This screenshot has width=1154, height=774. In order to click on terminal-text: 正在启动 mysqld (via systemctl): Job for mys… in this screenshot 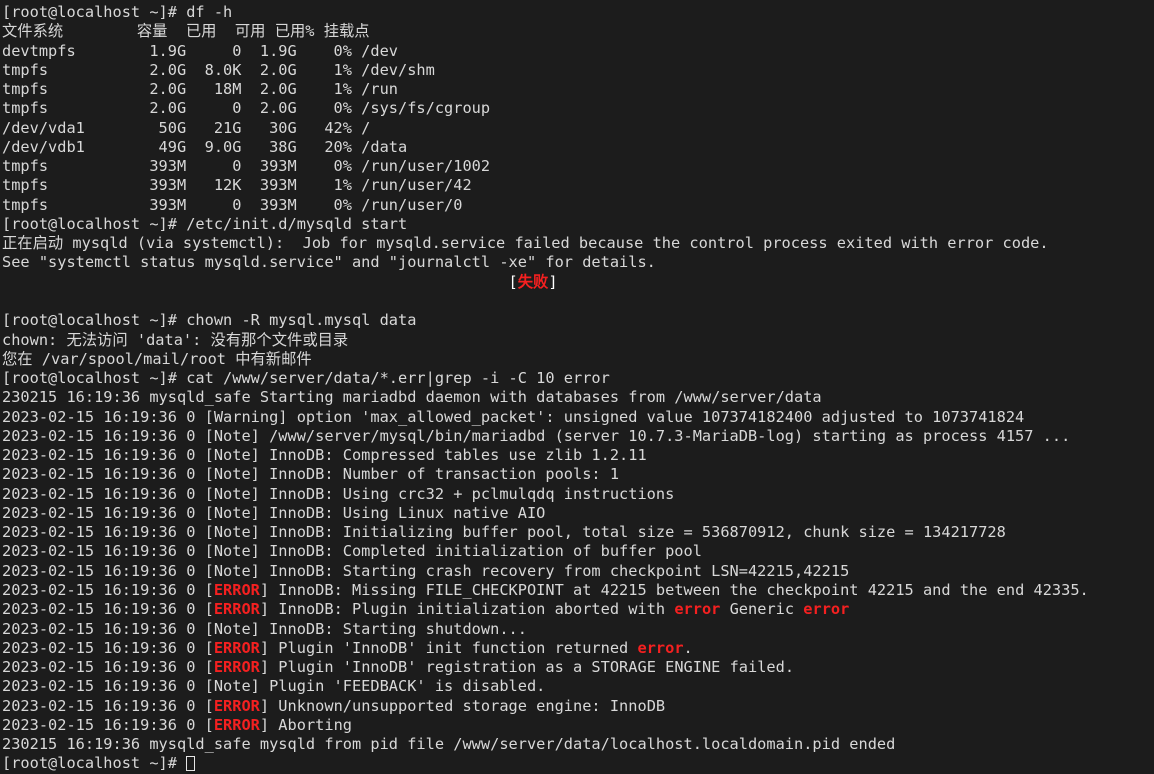, I will do `click(525, 243)`.